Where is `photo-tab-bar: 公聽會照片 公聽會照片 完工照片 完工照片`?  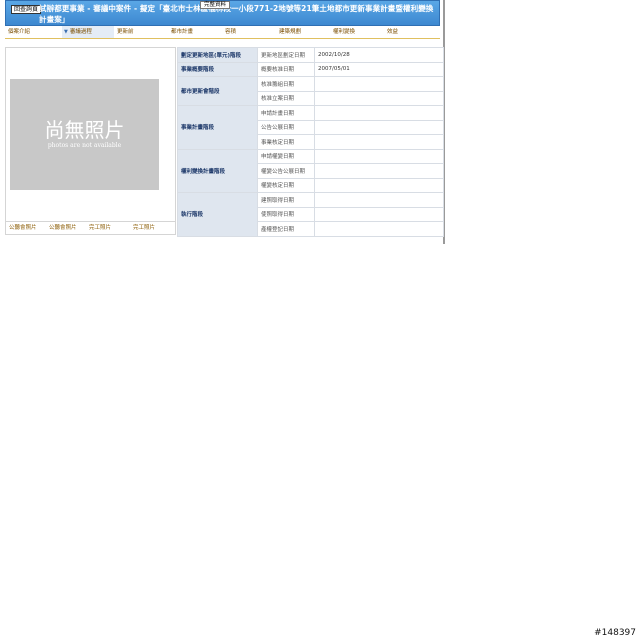 photo-tab-bar: 公聽會照片 公聽會照片 完工照片 完工照片 is located at coordinates (90, 228).